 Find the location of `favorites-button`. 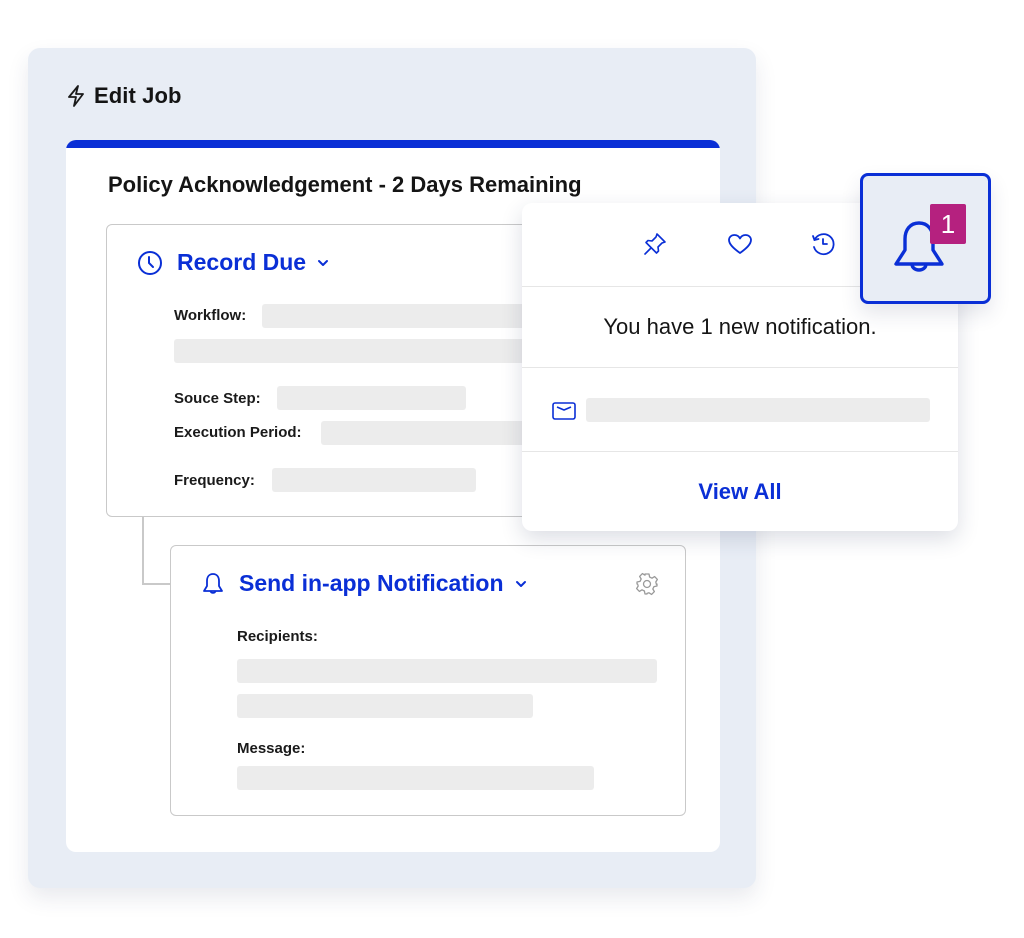

favorites-button is located at coordinates (740, 244).